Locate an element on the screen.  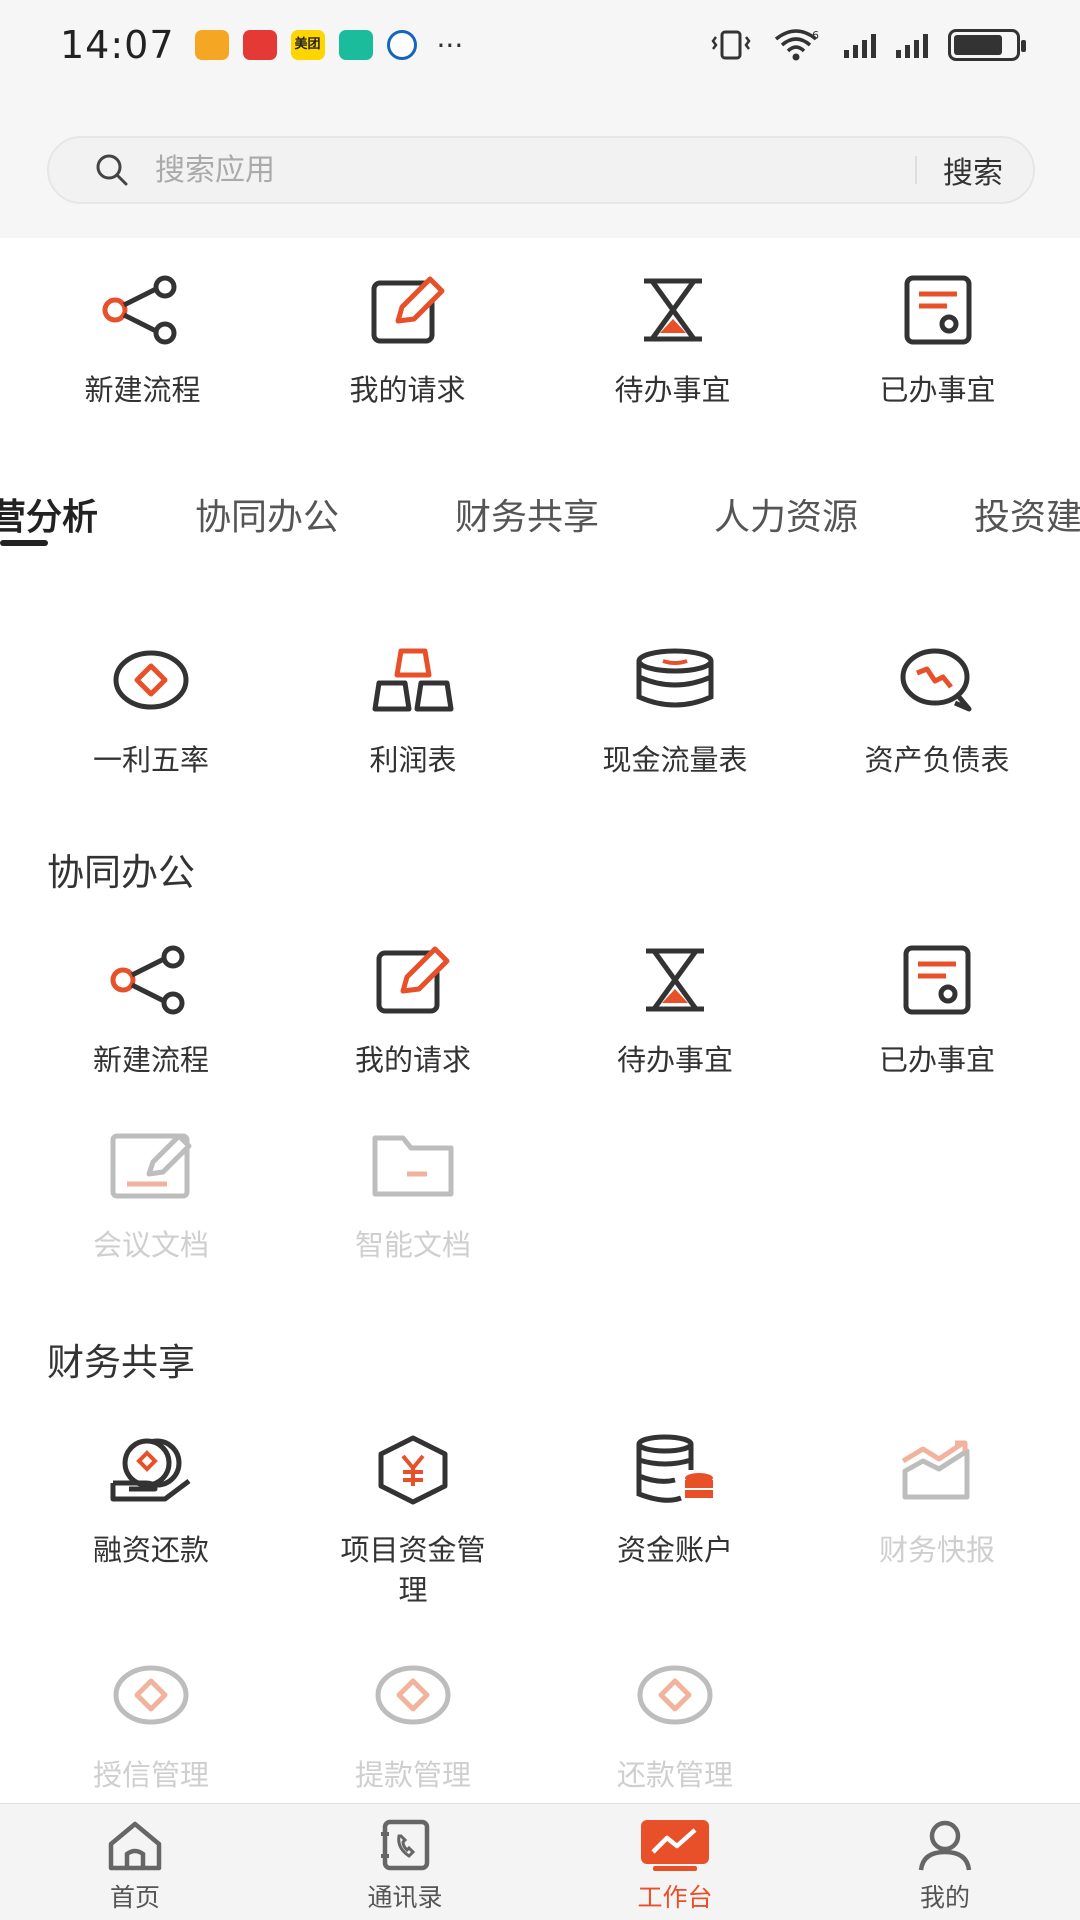
quick-label: 待办事宜 is located at coordinates (672, 390).